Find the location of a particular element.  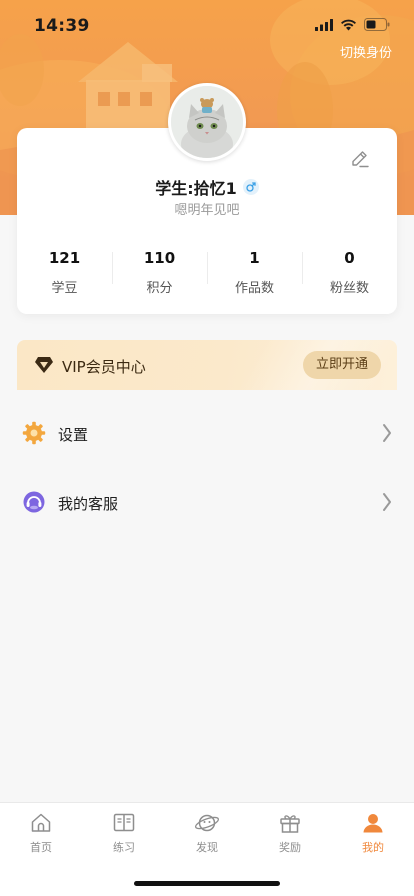

vip-activate-button: 立即开通 is located at coordinates (342, 365).